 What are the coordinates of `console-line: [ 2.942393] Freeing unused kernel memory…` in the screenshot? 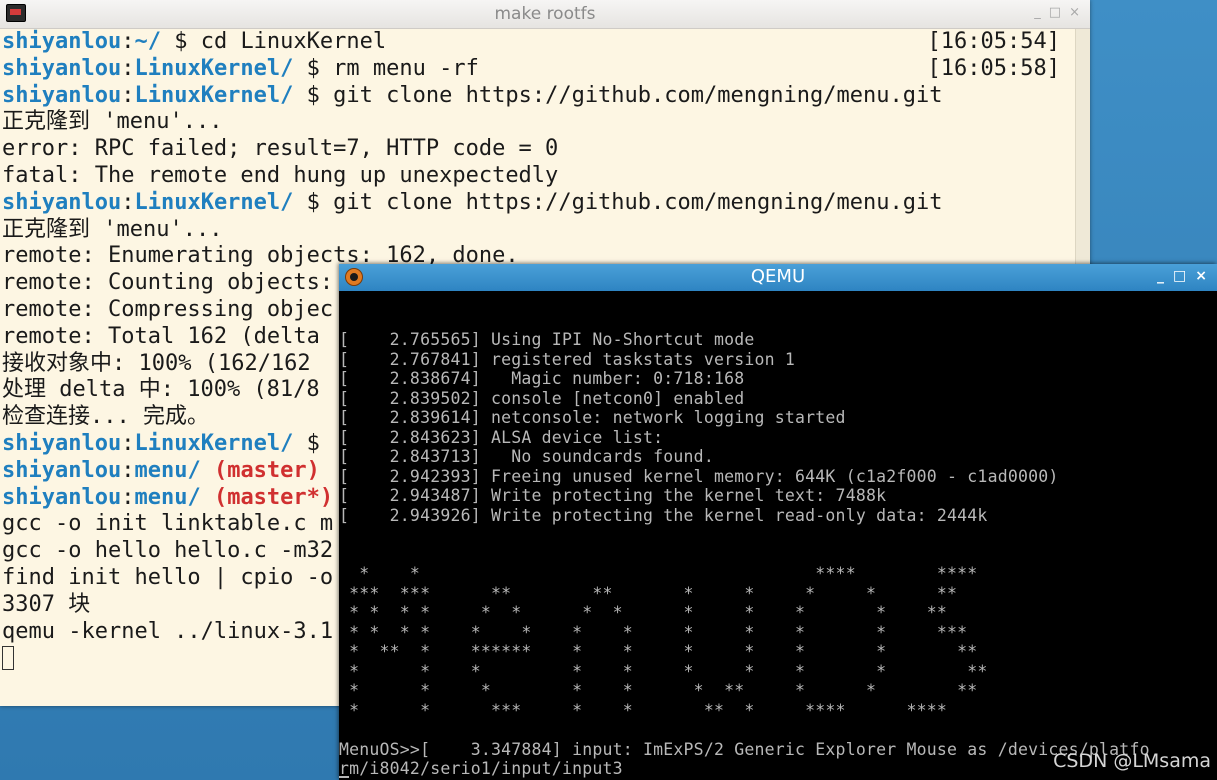 It's located at (699, 476).